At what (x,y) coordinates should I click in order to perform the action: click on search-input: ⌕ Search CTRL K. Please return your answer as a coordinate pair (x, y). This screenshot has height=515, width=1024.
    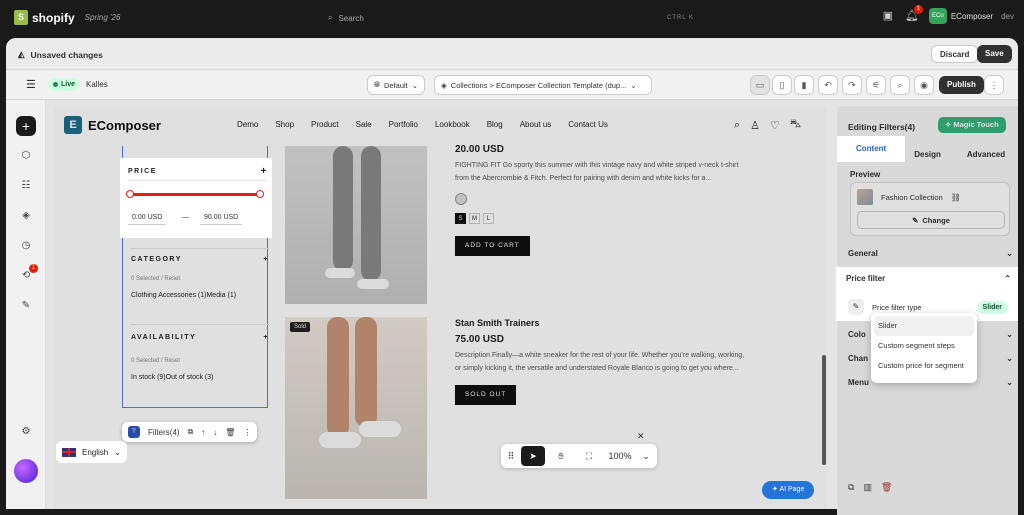
    Looking at the image, I should click on (511, 18).